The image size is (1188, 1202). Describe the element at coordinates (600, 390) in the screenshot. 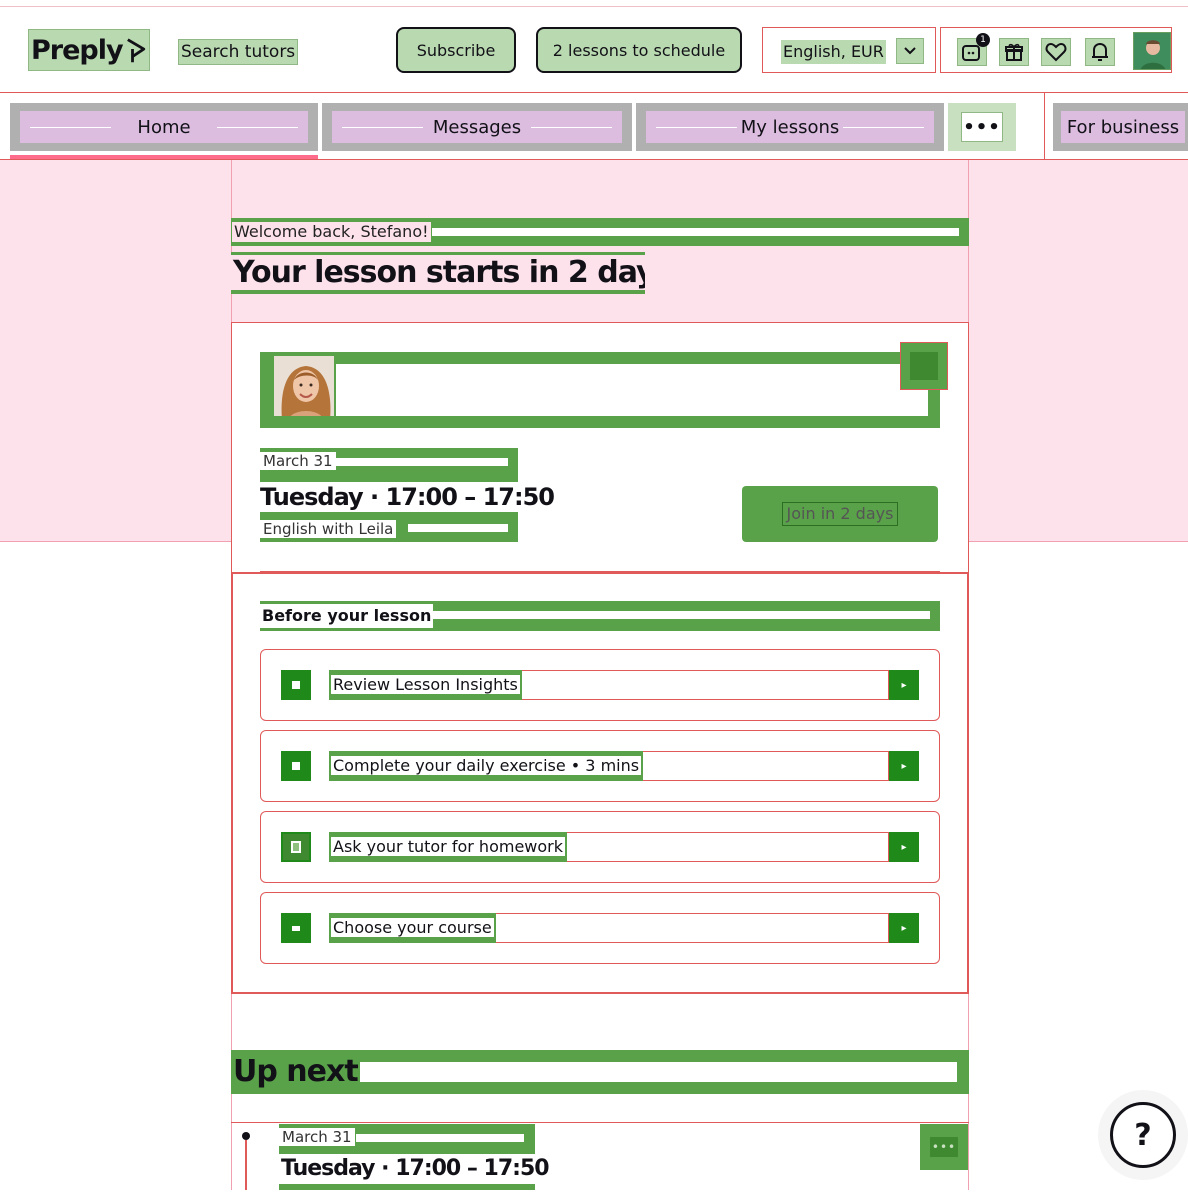

I see `tutor-row` at that location.